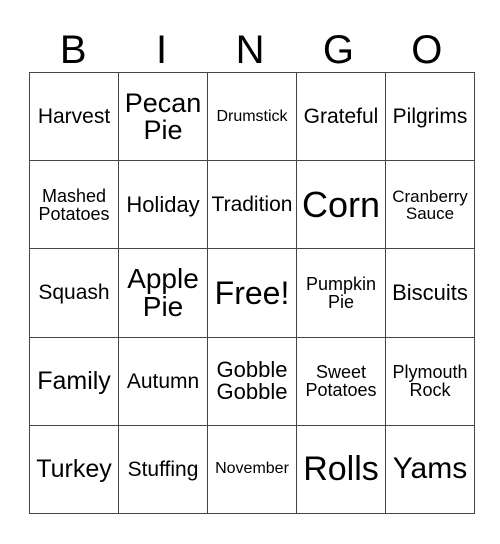 This screenshot has width=500, height=544. Describe the element at coordinates (427, 50) in the screenshot. I see `header-letter-o: O` at that location.